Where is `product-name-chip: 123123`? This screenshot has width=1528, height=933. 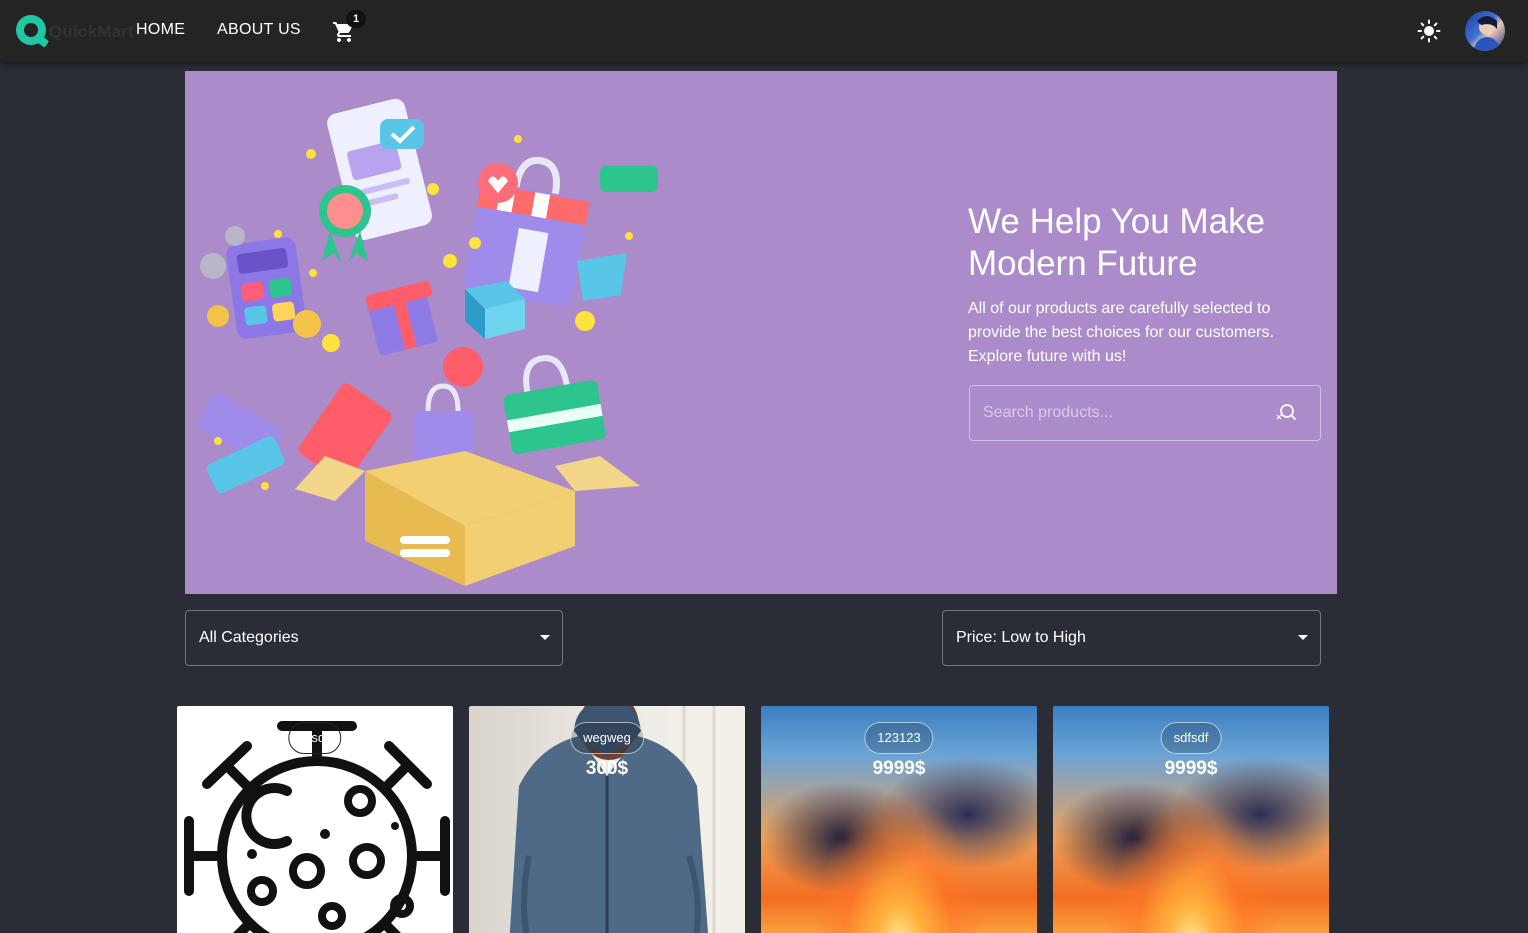
product-name-chip: 123123 is located at coordinates (899, 738).